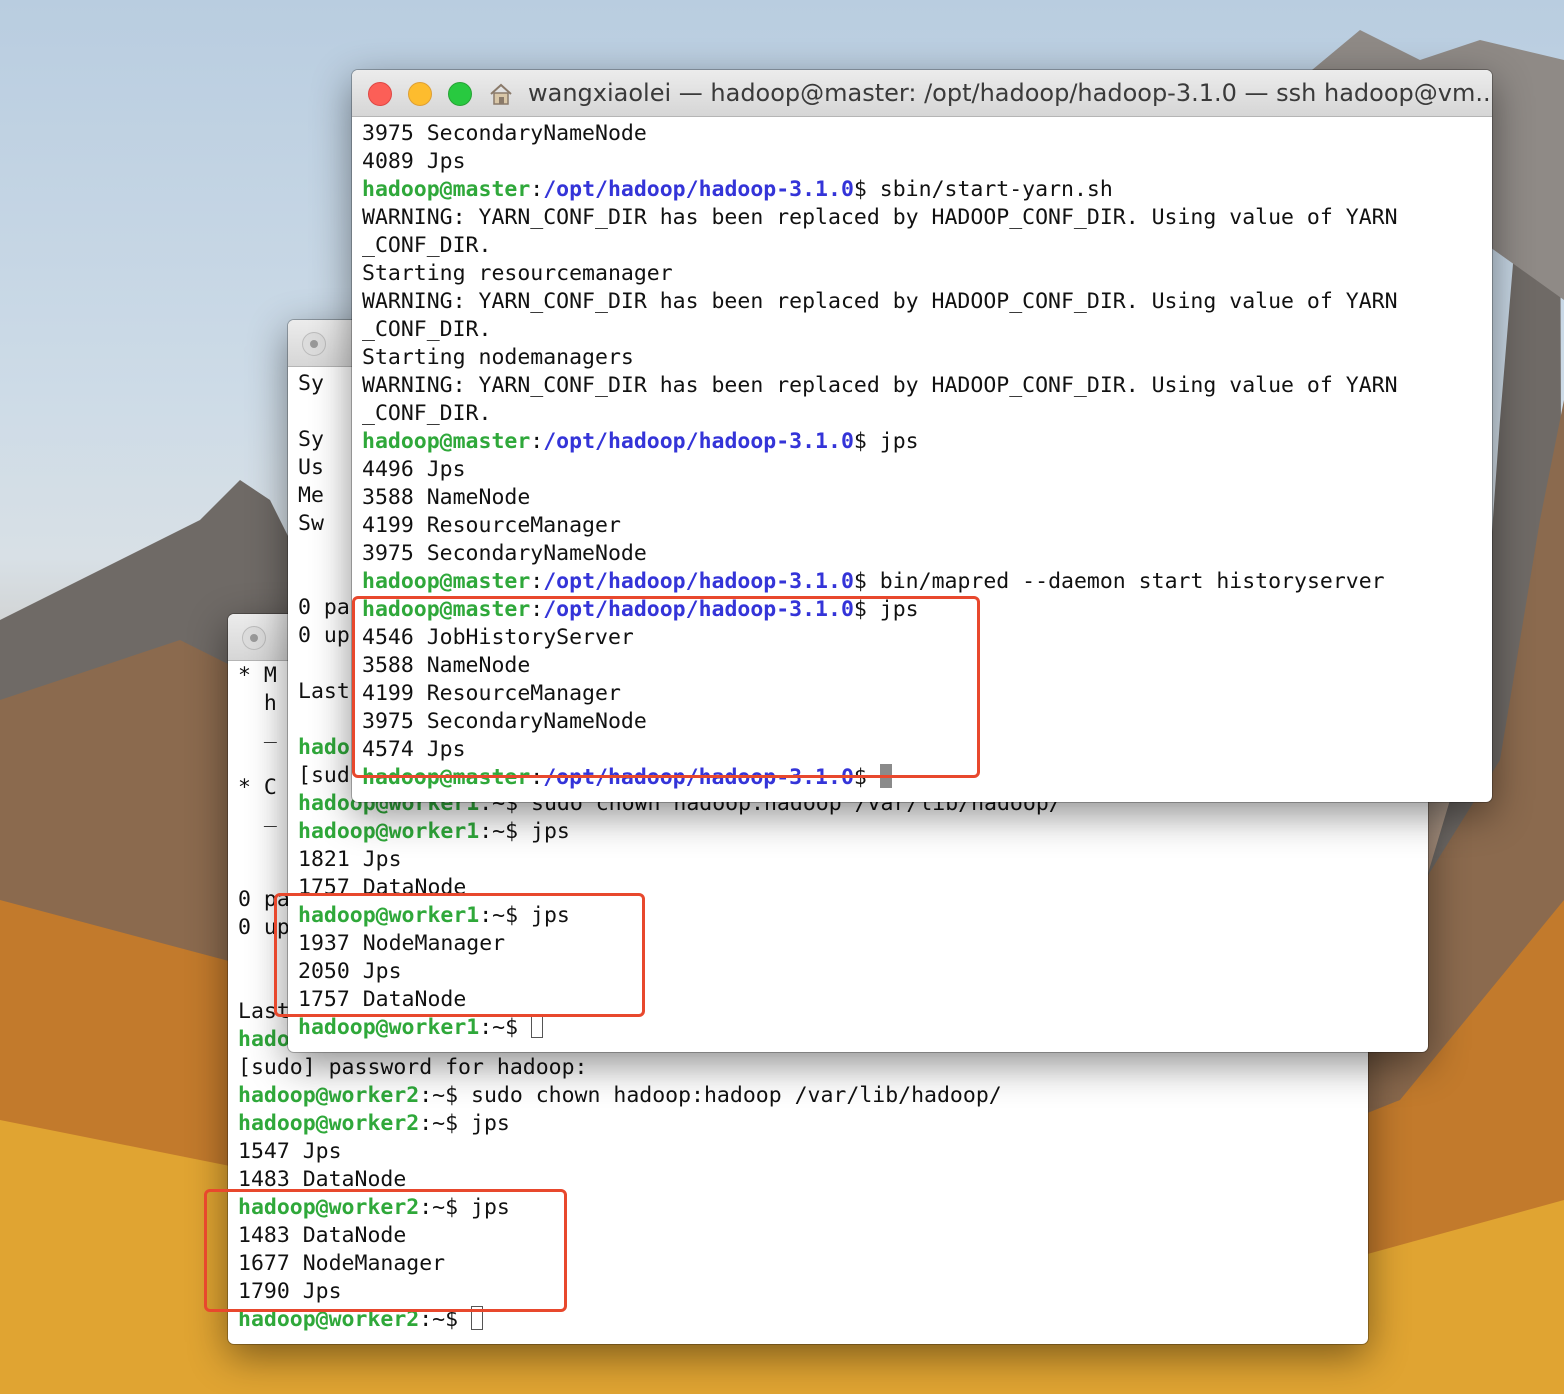 Image resolution: width=1564 pixels, height=1394 pixels. Describe the element at coordinates (257, 675) in the screenshot. I see `line-text: * M` at that location.